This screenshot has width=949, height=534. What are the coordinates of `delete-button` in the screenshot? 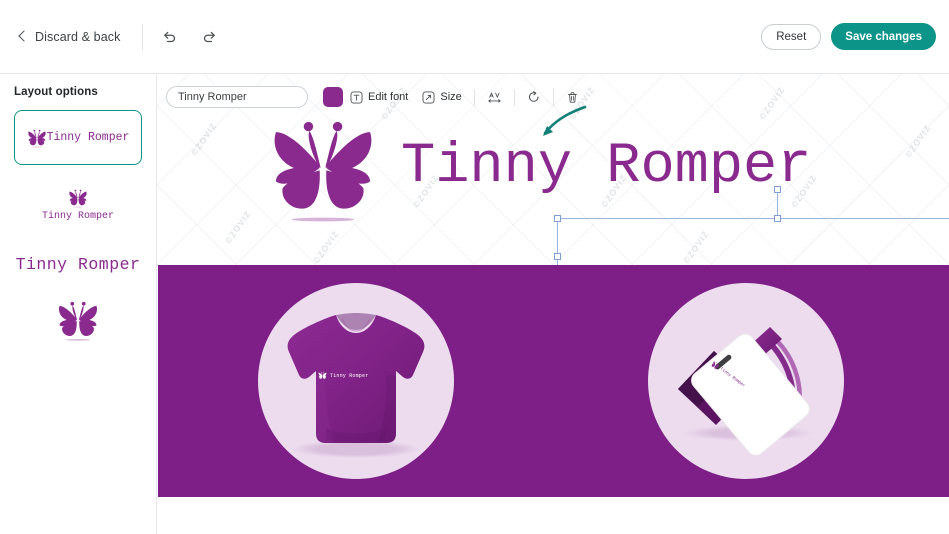 It's located at (572, 97).